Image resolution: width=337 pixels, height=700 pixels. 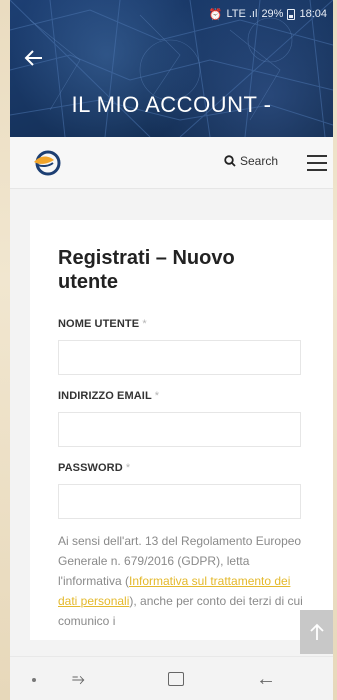 I want to click on page-title: IL MIO ACCOUNT -, so click(x=171, y=104).